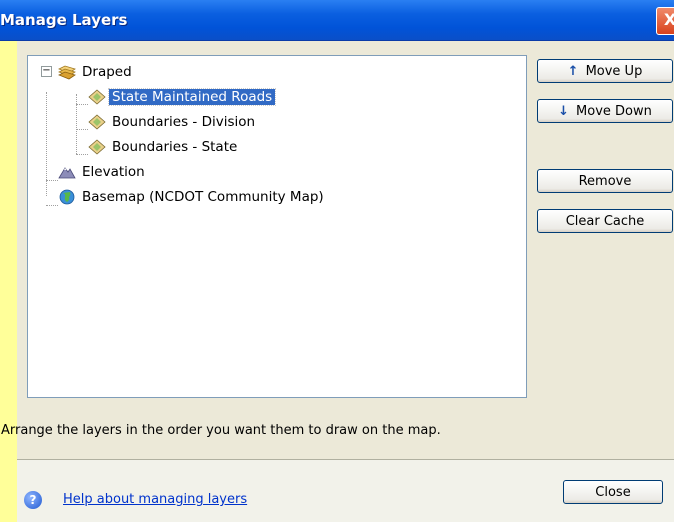 The image size is (674, 522). What do you see at coordinates (614, 71) in the screenshot?
I see `move-up-label: Move Up` at bounding box center [614, 71].